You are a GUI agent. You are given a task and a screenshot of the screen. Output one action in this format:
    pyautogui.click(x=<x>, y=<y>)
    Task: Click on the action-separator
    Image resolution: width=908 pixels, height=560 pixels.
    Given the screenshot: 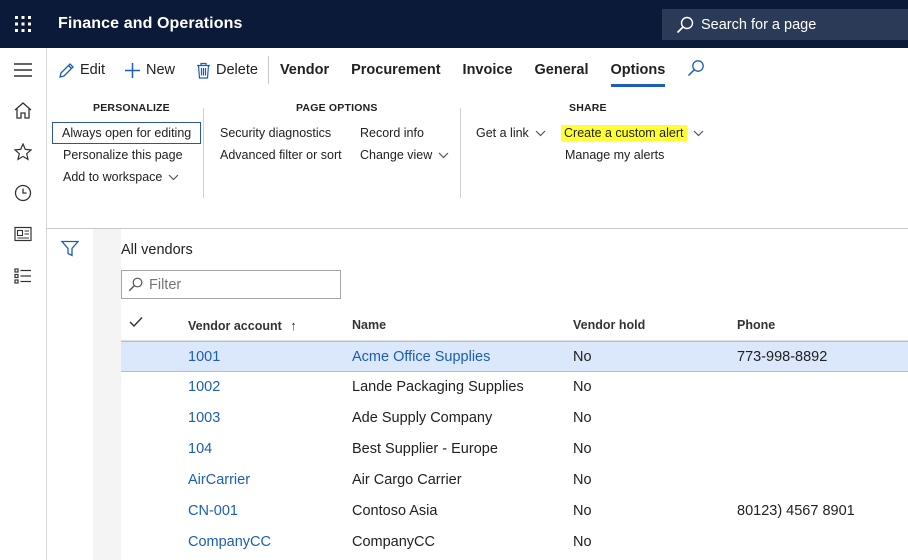 What is the action you would take?
    pyautogui.click(x=268, y=70)
    